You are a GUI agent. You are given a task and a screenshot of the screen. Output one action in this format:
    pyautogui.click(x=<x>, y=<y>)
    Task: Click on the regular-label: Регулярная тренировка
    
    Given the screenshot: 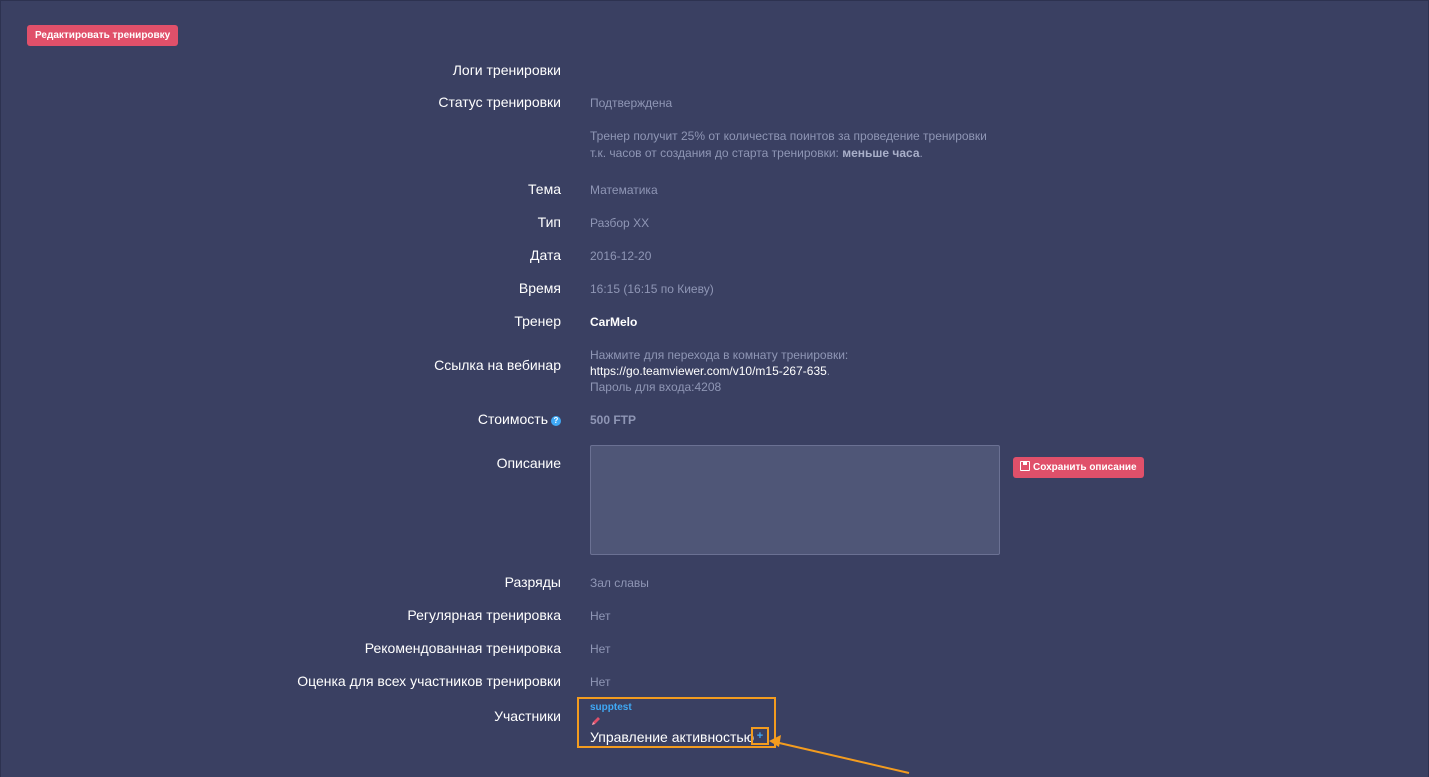 What is the action you would take?
    pyautogui.click(x=484, y=615)
    